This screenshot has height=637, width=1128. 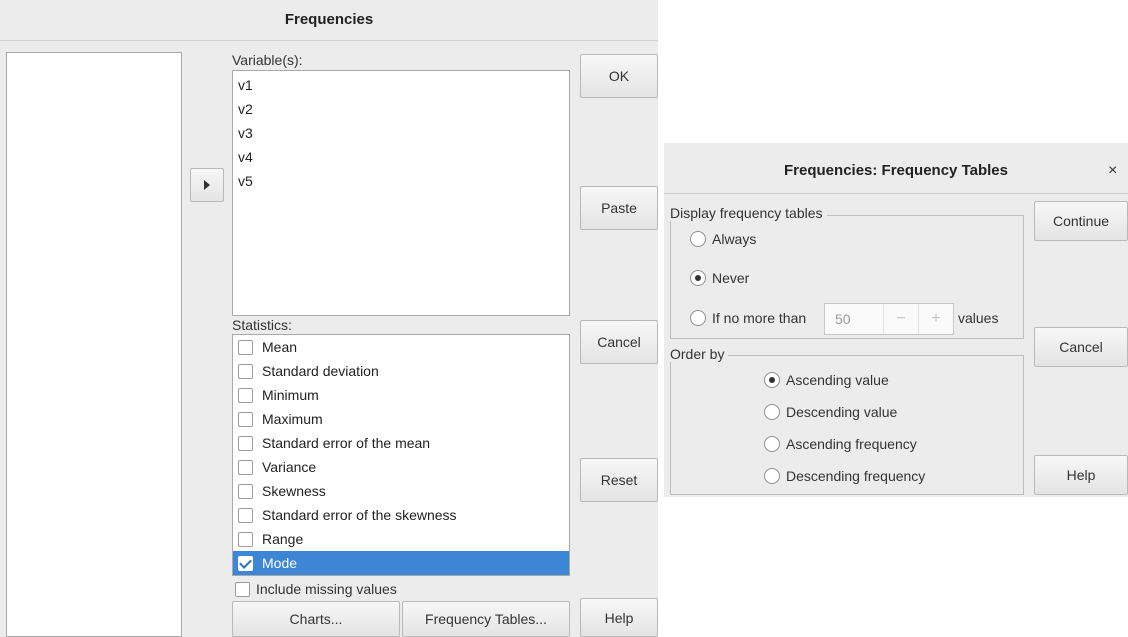 I want to click on statistic-row: Standard error of the skewness, so click(x=401, y=515).